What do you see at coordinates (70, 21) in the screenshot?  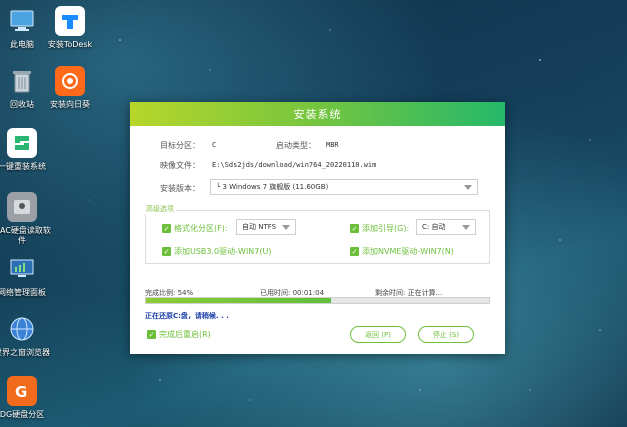 I see `todesk-icon` at bounding box center [70, 21].